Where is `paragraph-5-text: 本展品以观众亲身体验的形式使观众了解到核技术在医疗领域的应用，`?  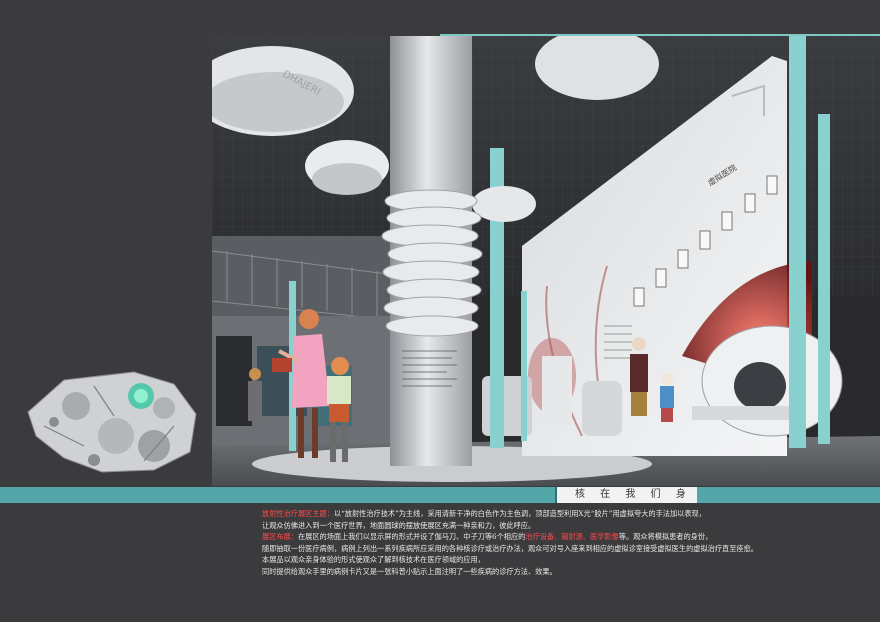
paragraph-5-text: 本展品以观众亲身体验的形式使观众了解到核技术在医疗领域的应用， is located at coordinates (373, 560).